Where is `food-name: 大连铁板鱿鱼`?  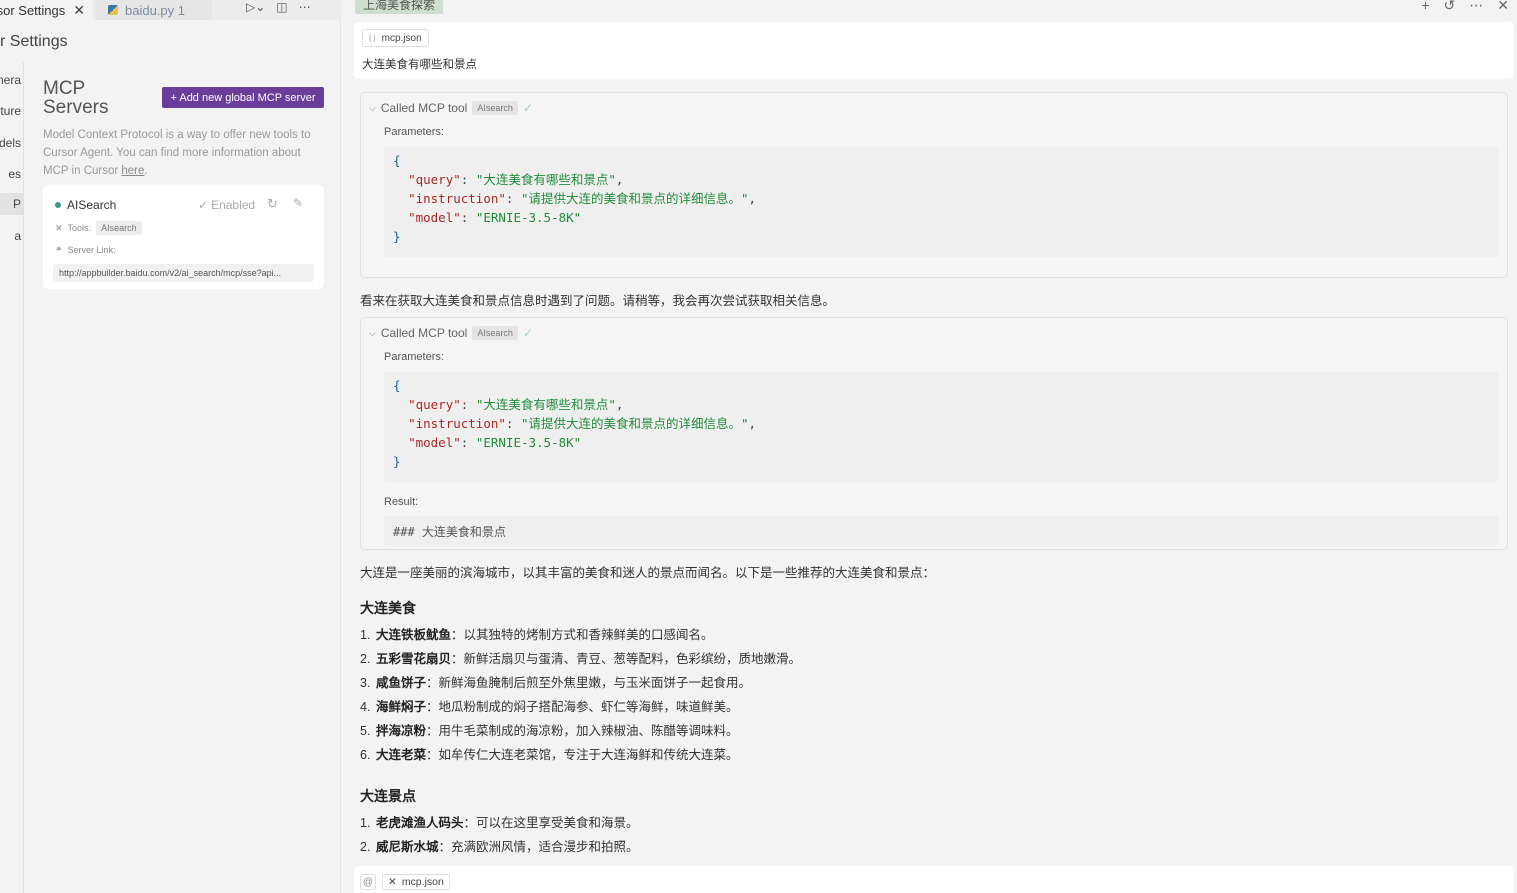 food-name: 大连铁板鱿鱼 is located at coordinates (414, 635).